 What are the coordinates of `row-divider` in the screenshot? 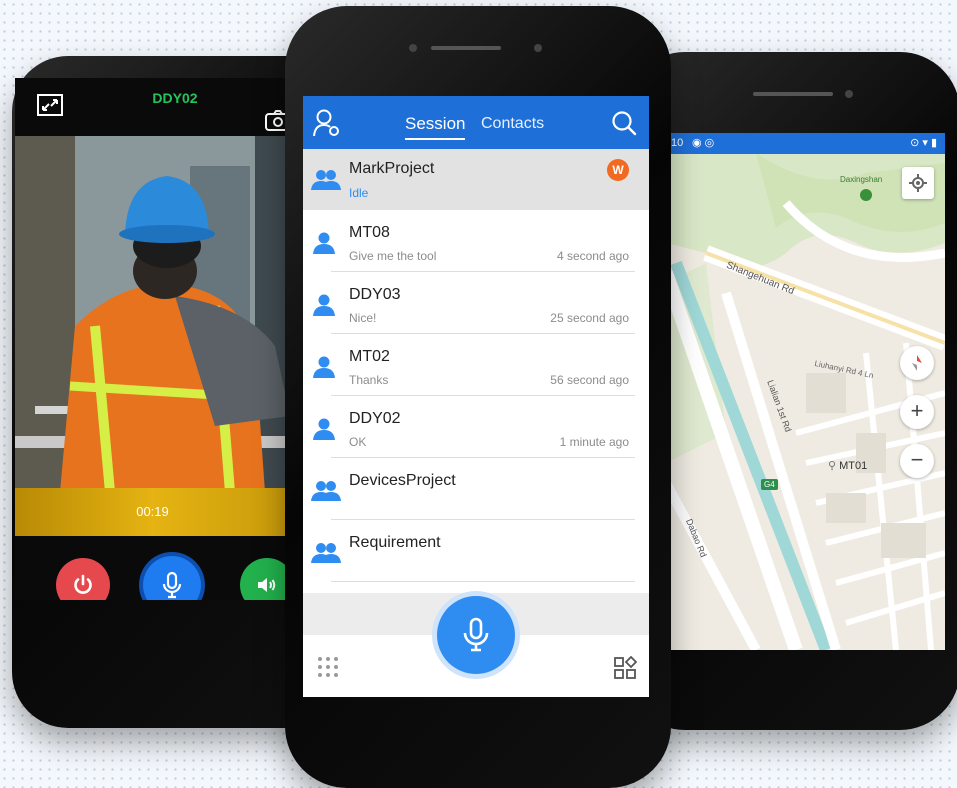 It's located at (483, 581).